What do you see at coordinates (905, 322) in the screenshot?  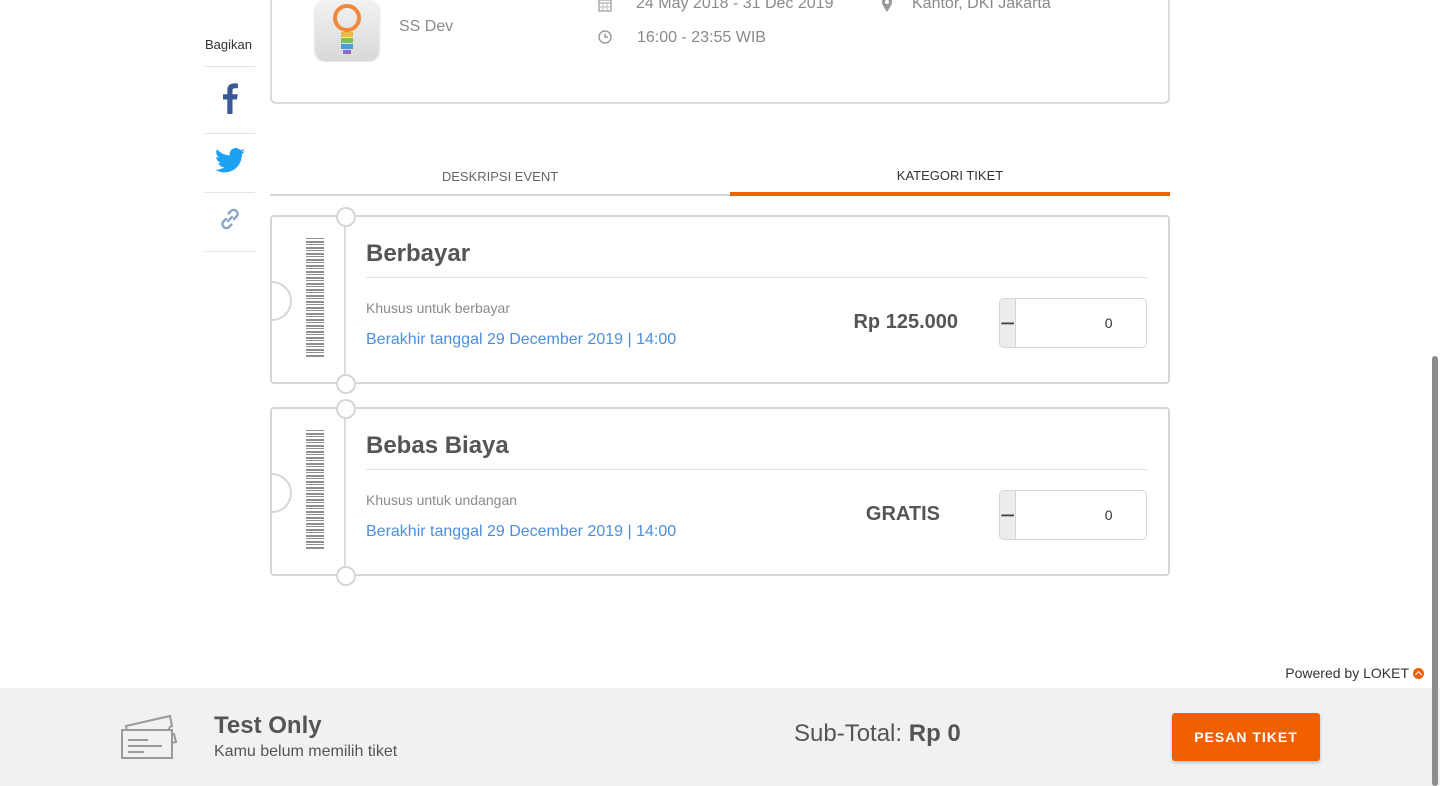 I see `ticket-price: Rp 125.000` at bounding box center [905, 322].